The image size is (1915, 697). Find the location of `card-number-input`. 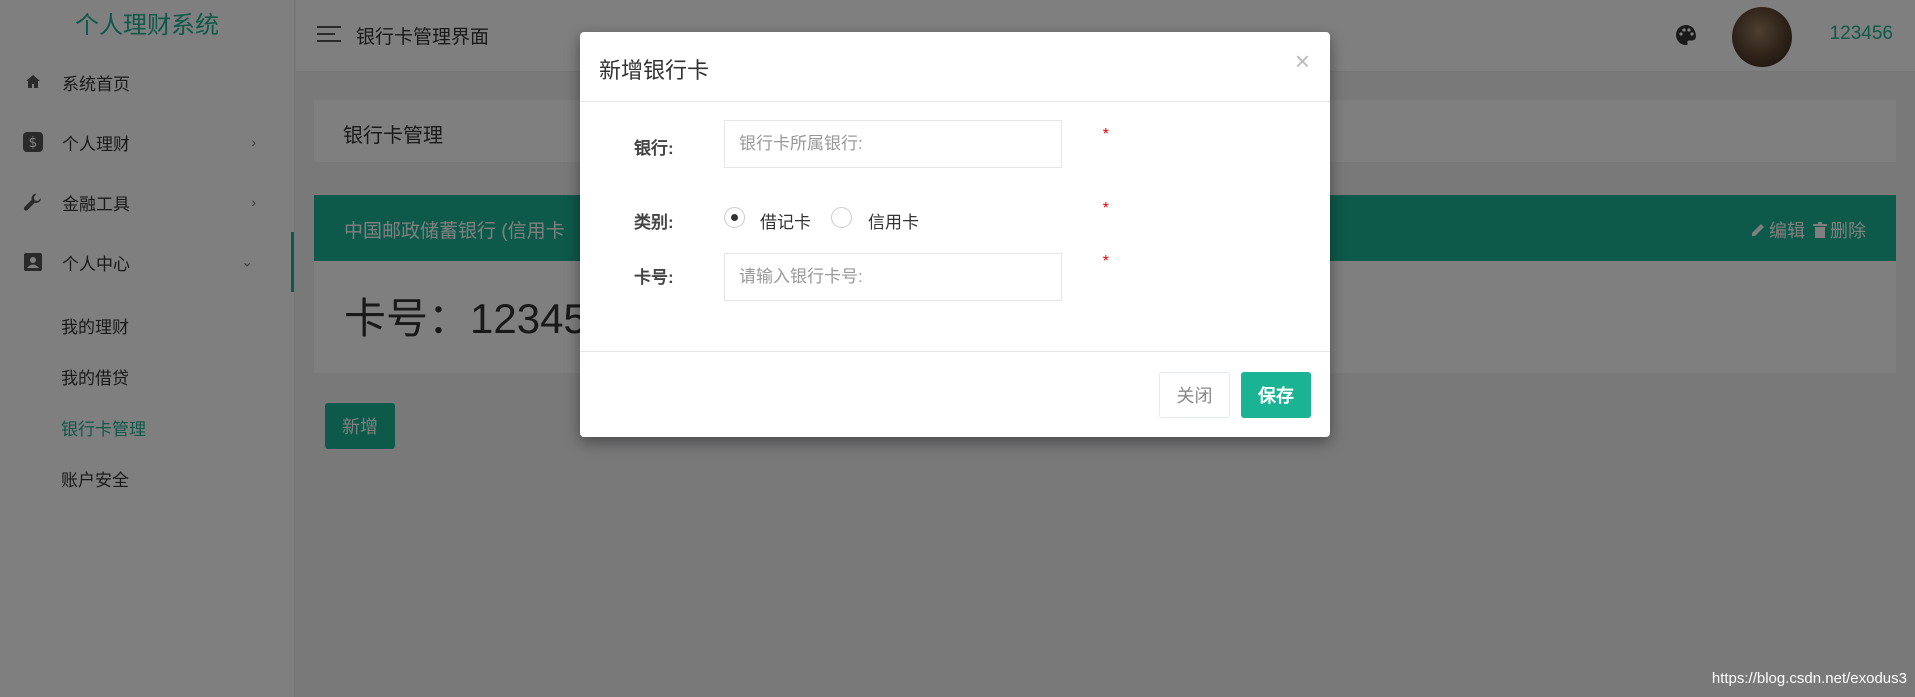

card-number-input is located at coordinates (893, 277).